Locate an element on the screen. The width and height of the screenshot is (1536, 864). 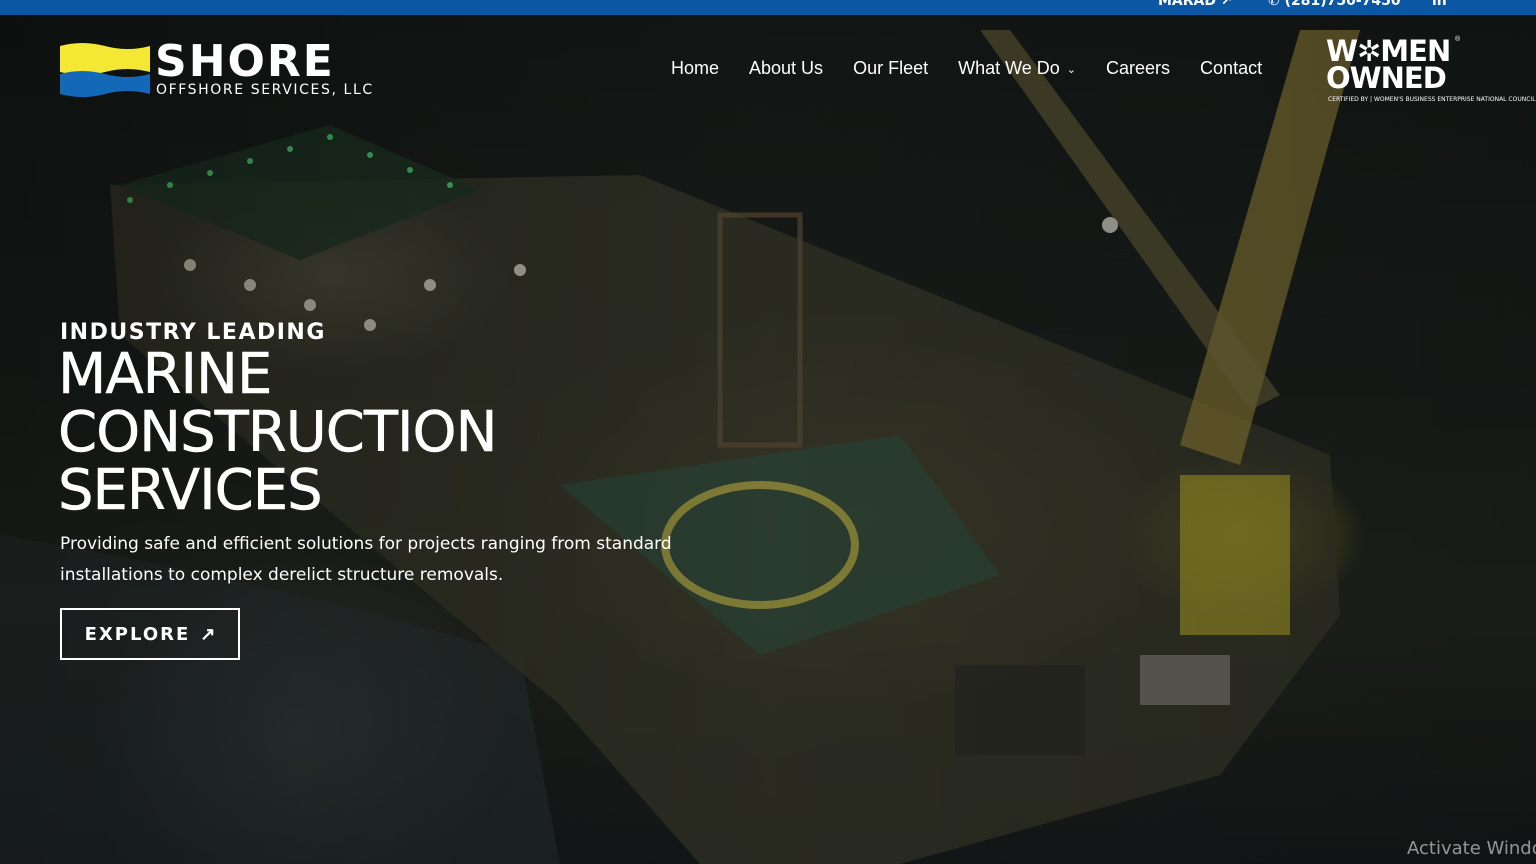
registered-mark: ® is located at coordinates (1458, 39).